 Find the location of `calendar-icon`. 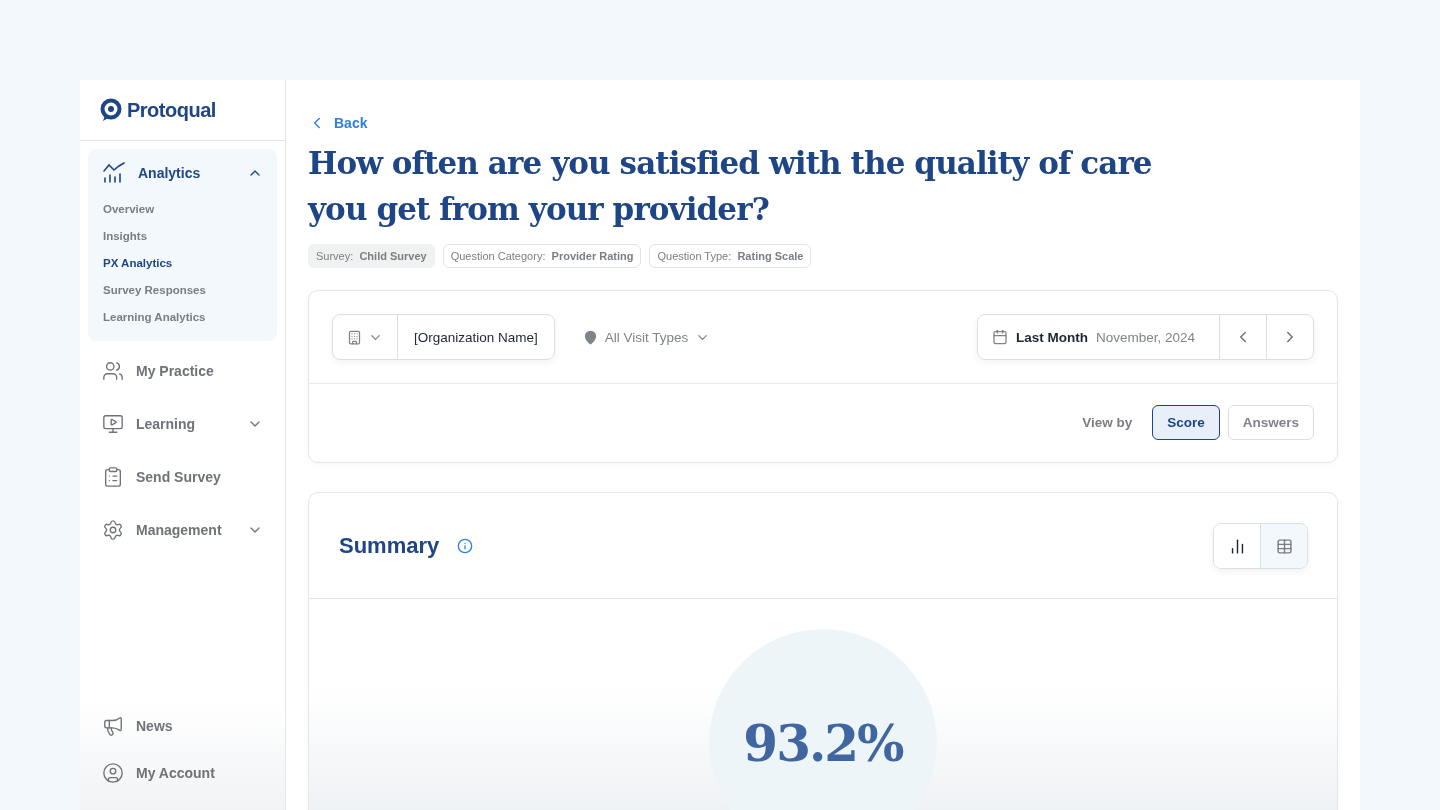

calendar-icon is located at coordinates (999, 337).